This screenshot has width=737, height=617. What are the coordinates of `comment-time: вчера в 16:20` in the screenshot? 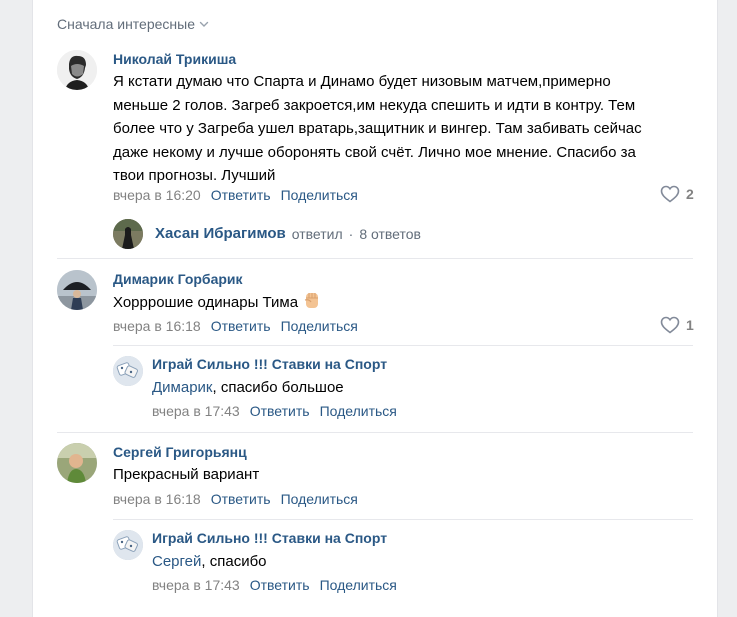 It's located at (157, 195).